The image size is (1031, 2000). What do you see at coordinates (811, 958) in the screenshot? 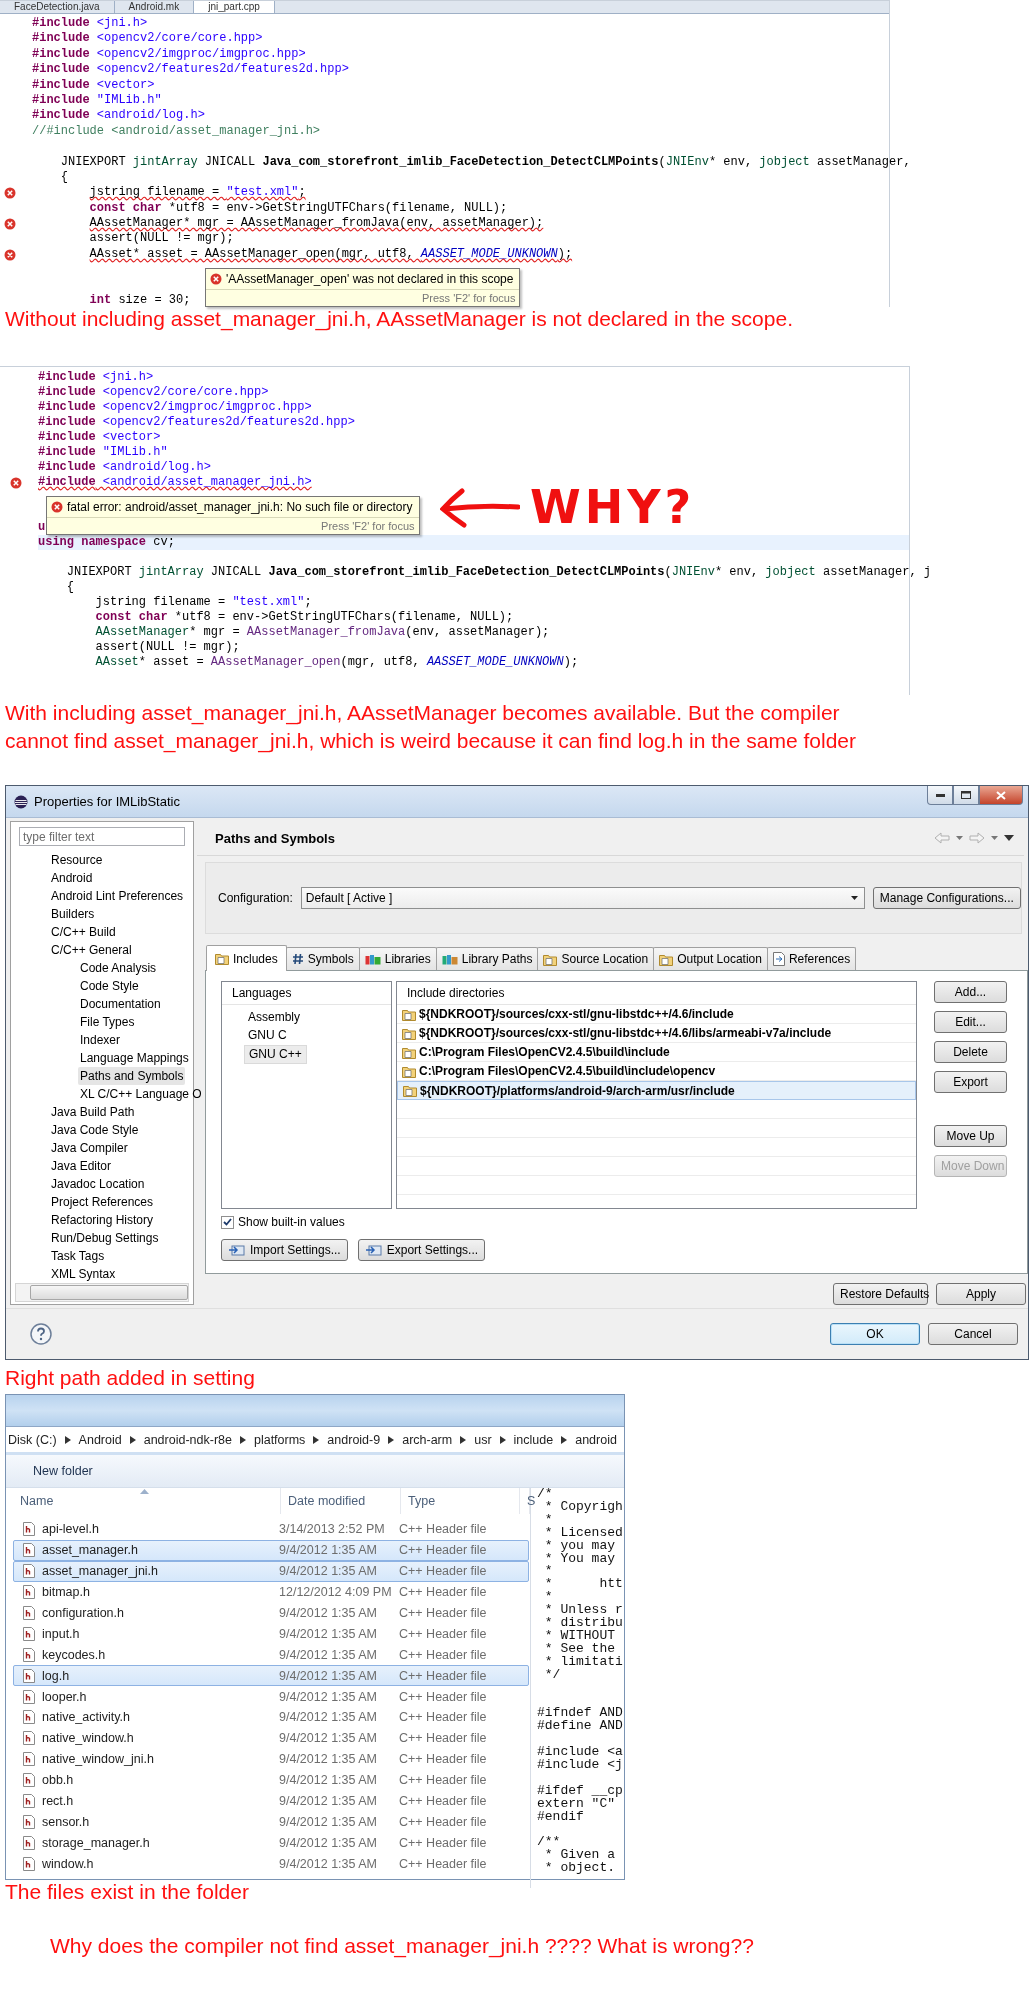
I see `tab: References` at bounding box center [811, 958].